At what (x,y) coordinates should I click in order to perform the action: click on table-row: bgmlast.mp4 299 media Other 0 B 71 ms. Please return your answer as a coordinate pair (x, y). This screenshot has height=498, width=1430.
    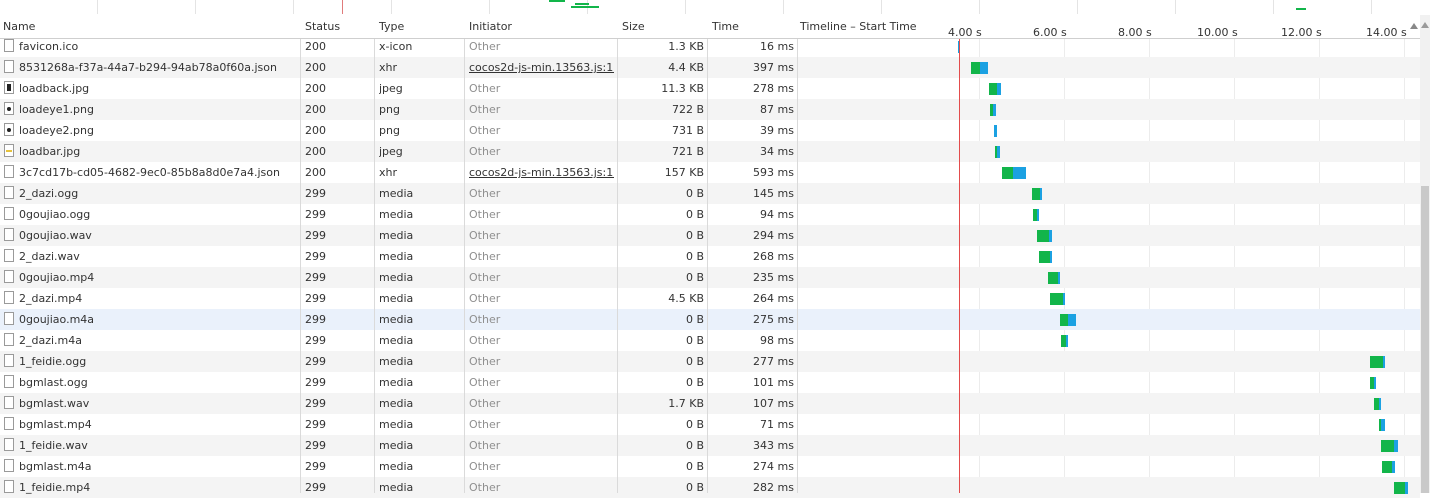
    Looking at the image, I should click on (710, 424).